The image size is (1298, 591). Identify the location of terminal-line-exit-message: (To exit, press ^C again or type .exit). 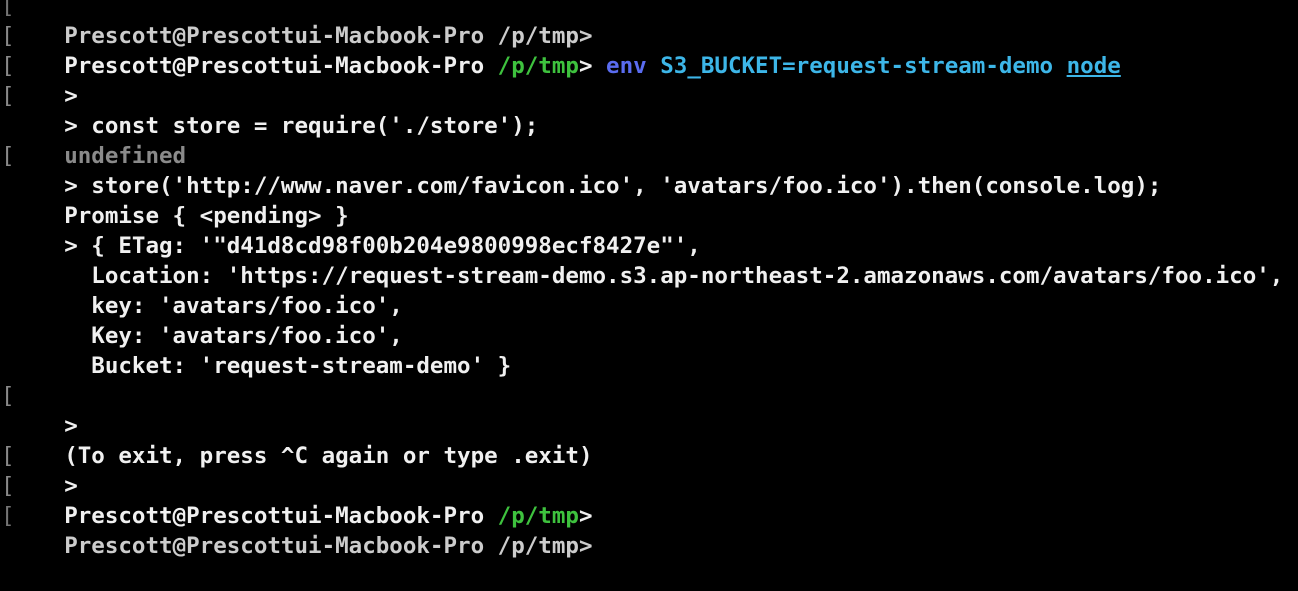
(649, 440).